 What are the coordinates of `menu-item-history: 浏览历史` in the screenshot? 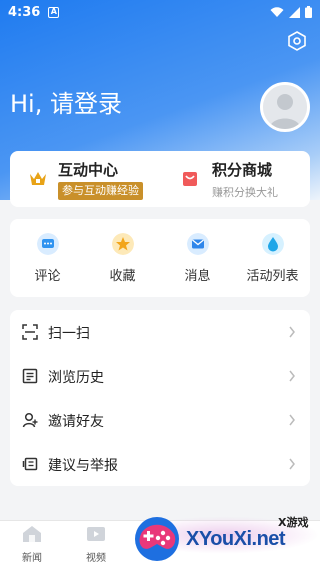 It's located at (160, 376).